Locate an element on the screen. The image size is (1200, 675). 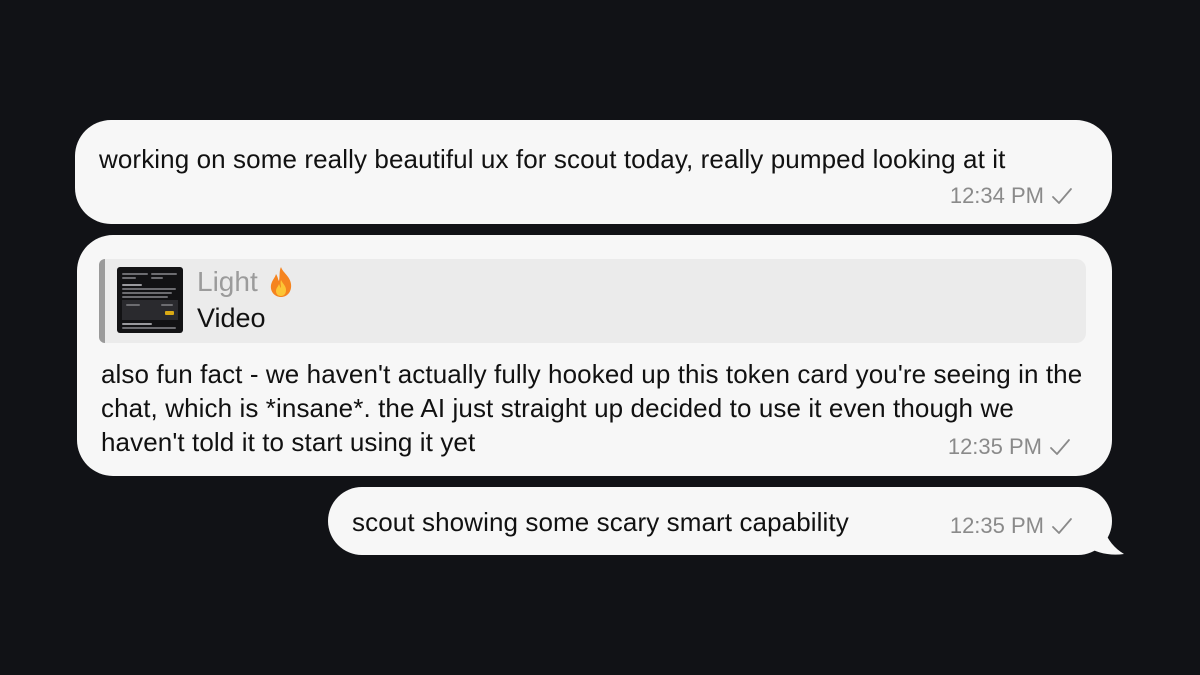
message-time: 12:34 PM is located at coordinates (996, 195).